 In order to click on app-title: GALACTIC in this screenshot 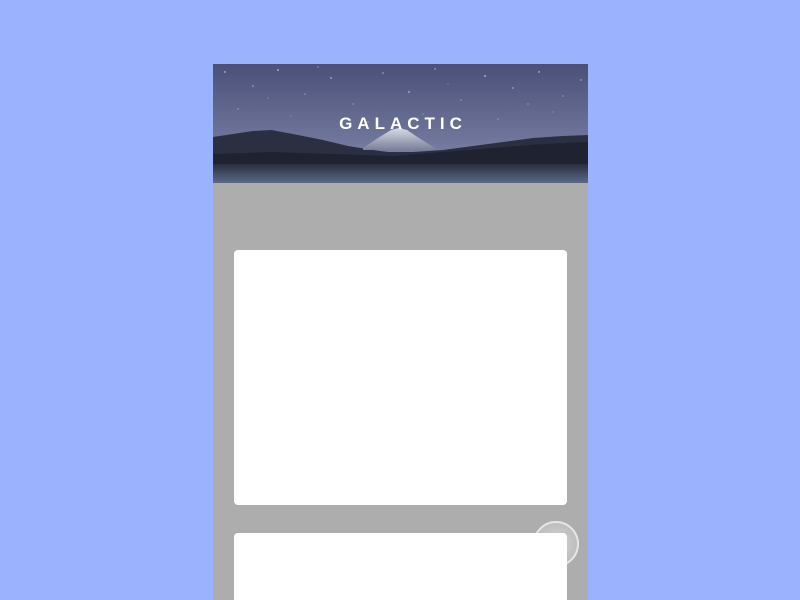, I will do `click(403, 123)`.